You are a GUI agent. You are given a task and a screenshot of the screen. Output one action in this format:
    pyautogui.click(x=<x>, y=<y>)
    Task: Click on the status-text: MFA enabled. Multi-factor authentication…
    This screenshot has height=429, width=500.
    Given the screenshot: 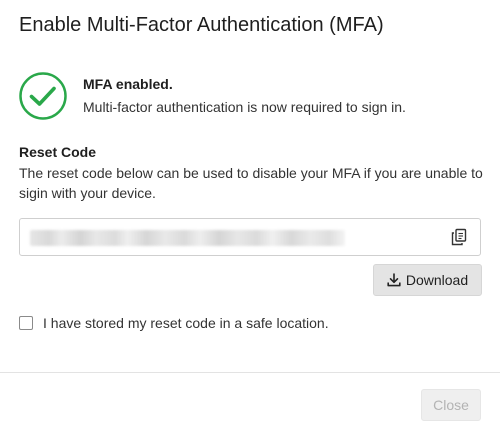 What is the action you would take?
    pyautogui.click(x=244, y=94)
    